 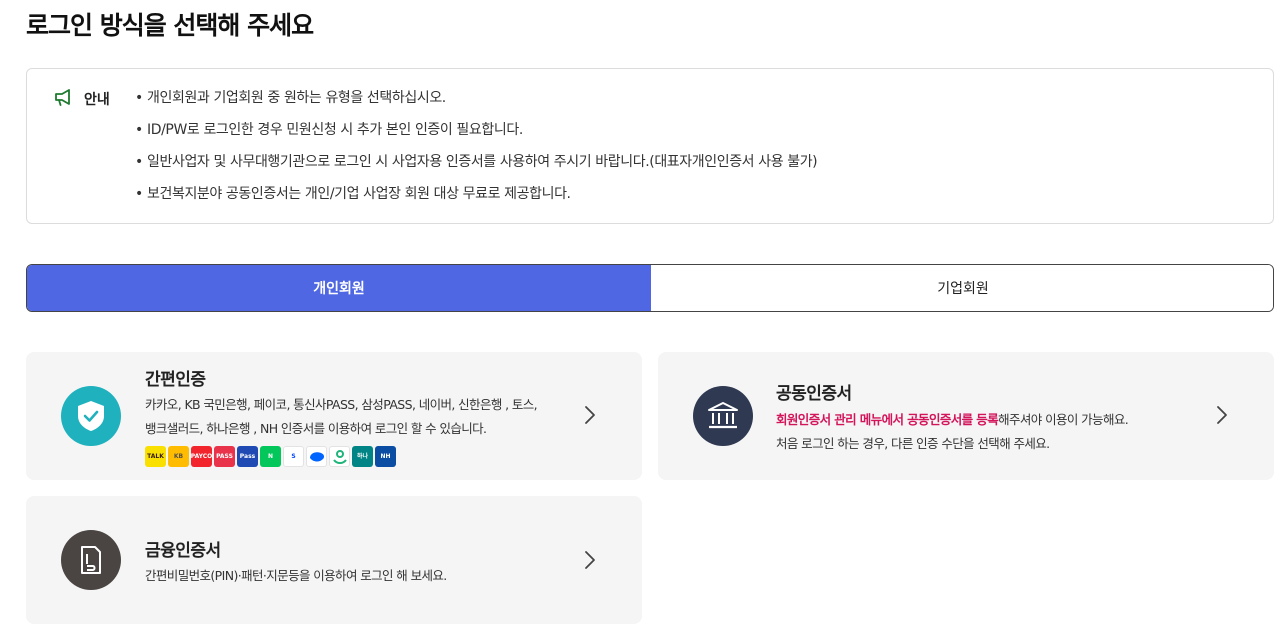 I want to click on kakao-logo-icon: TALK, so click(x=155, y=456).